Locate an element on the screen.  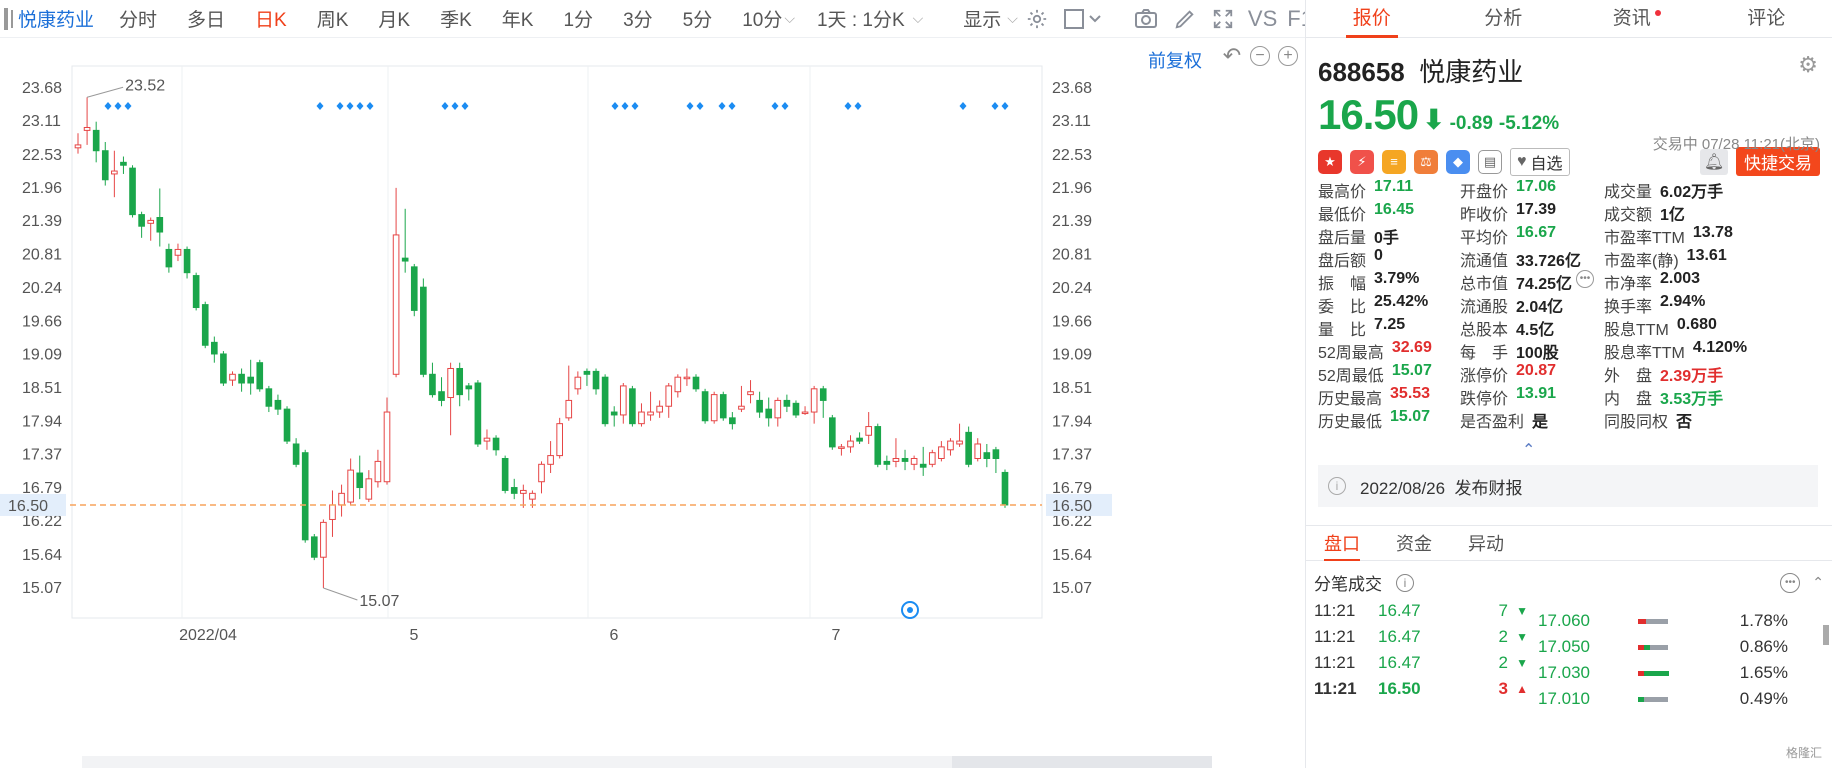
quote-label: 成交量 is located at coordinates (1628, 192).